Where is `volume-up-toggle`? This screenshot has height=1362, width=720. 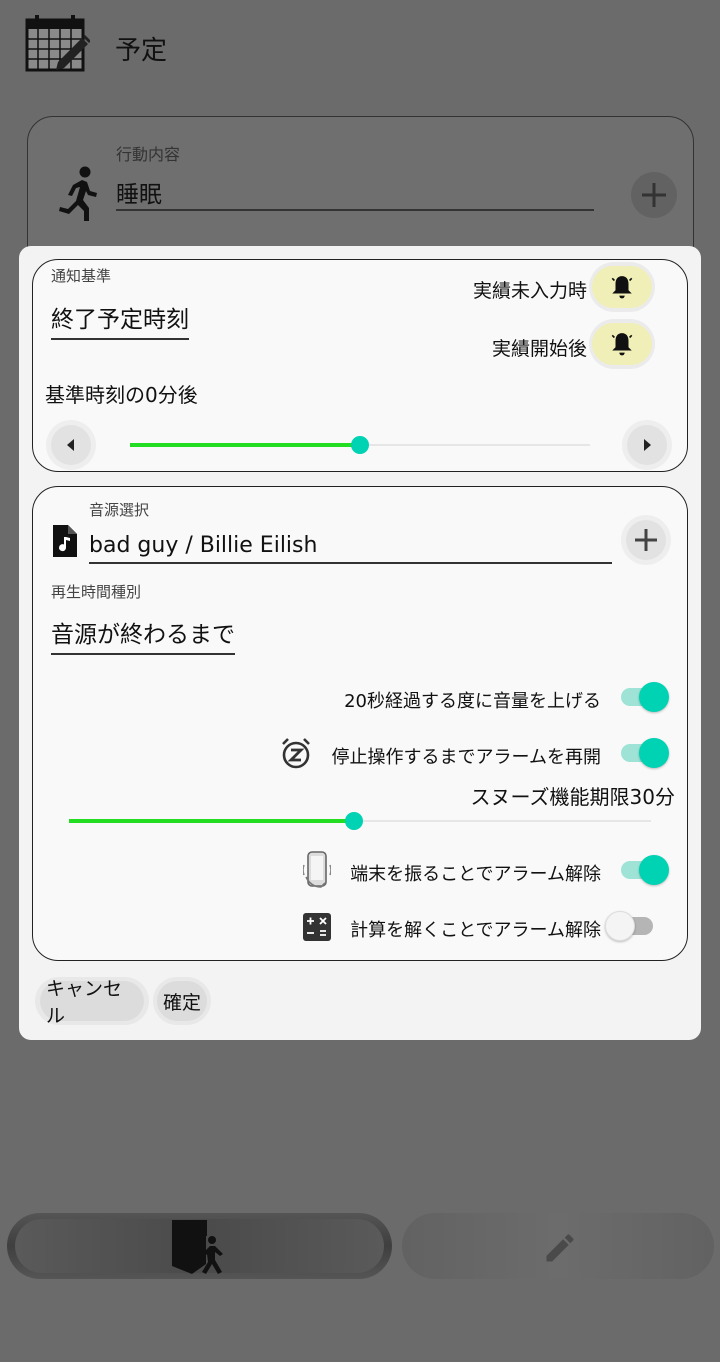
volume-up-toggle is located at coordinates (643, 697).